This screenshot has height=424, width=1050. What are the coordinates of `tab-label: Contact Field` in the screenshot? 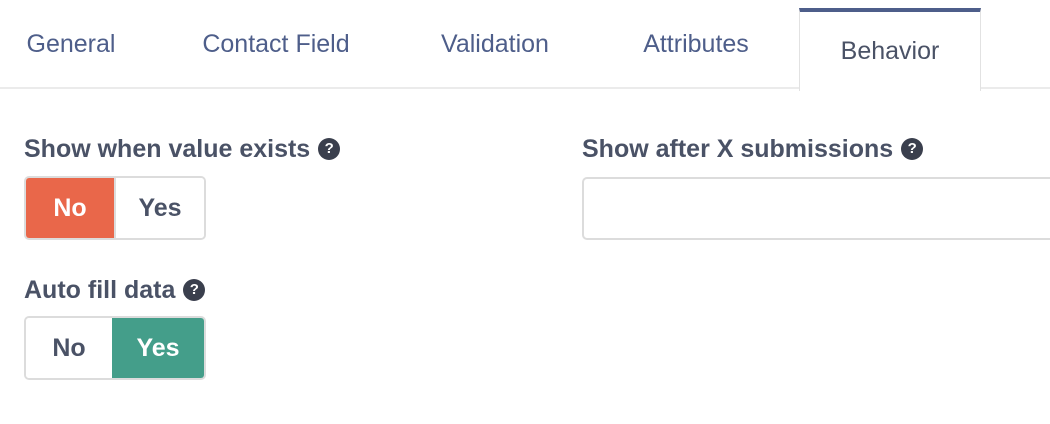 It's located at (276, 44).